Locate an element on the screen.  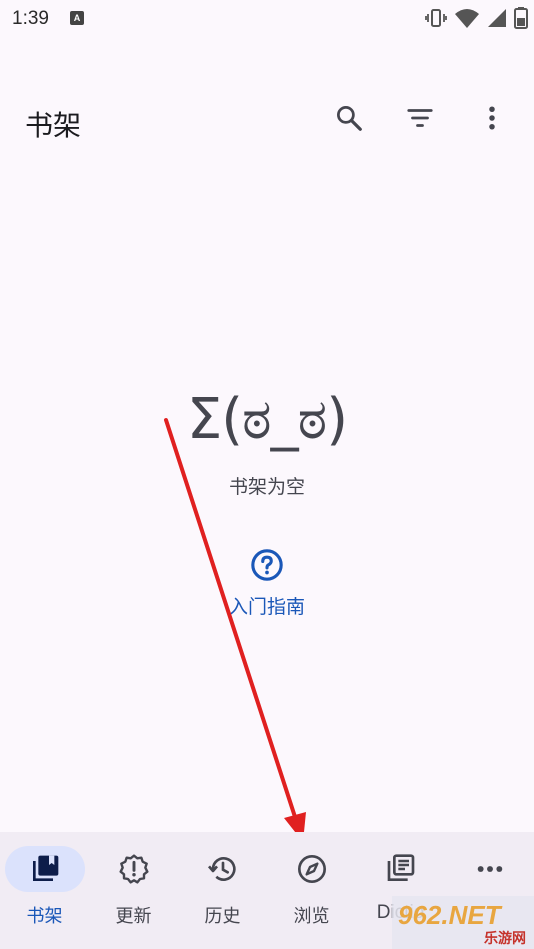
nav-label-updates: 更新 is located at coordinates (133, 916).